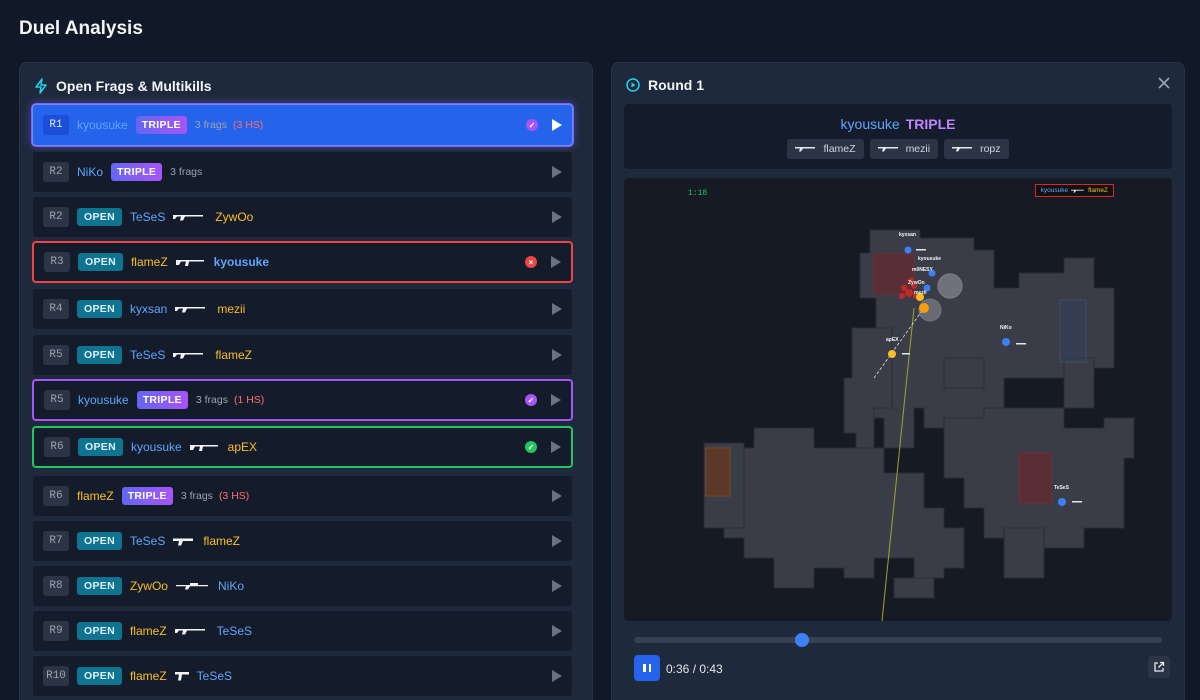  I want to click on frag-row: R4 OPEN kyxsan mezii, so click(302, 309).